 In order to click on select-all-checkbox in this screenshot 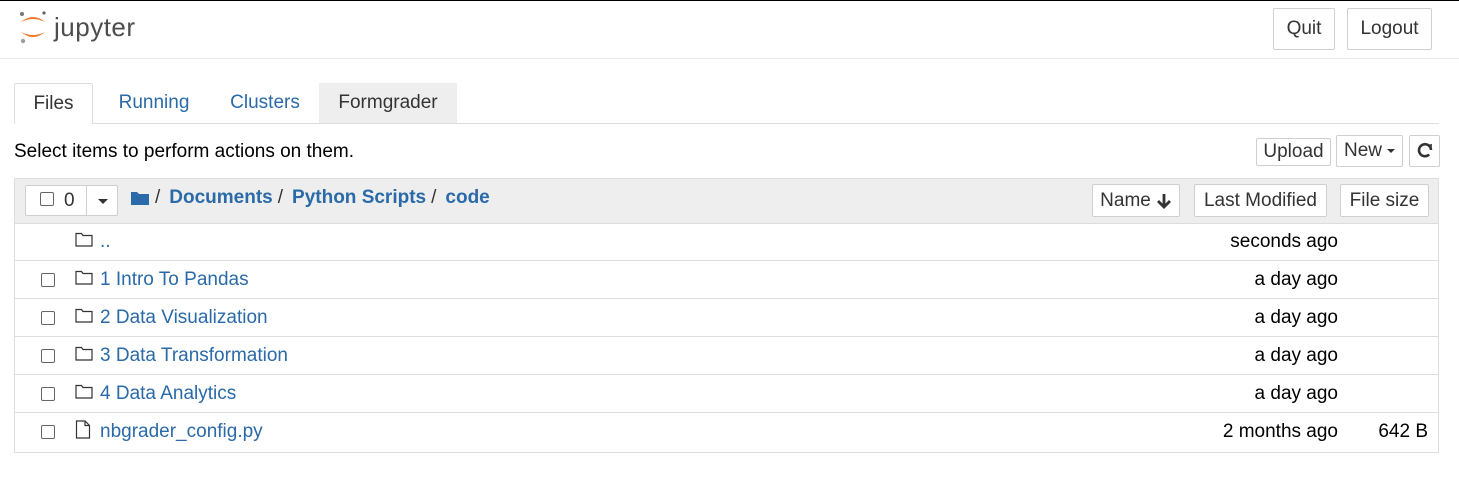, I will do `click(47, 199)`.